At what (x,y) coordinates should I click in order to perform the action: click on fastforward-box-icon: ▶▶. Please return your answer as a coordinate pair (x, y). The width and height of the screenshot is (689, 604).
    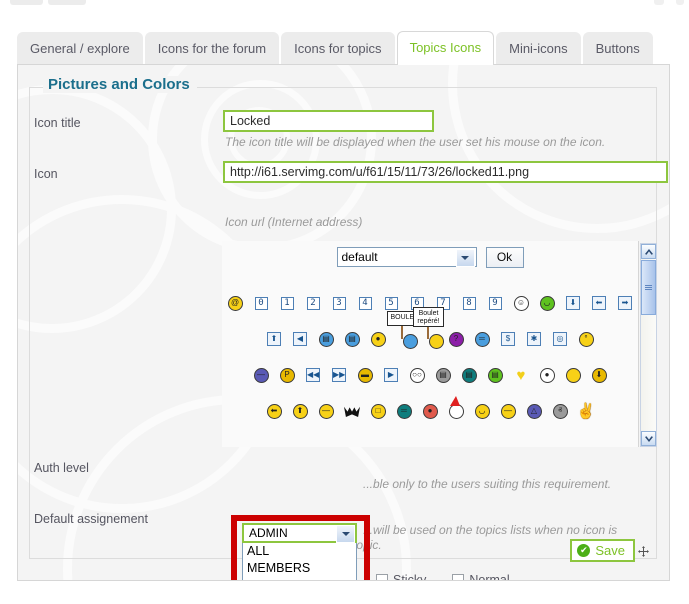
    Looking at the image, I should click on (339, 375).